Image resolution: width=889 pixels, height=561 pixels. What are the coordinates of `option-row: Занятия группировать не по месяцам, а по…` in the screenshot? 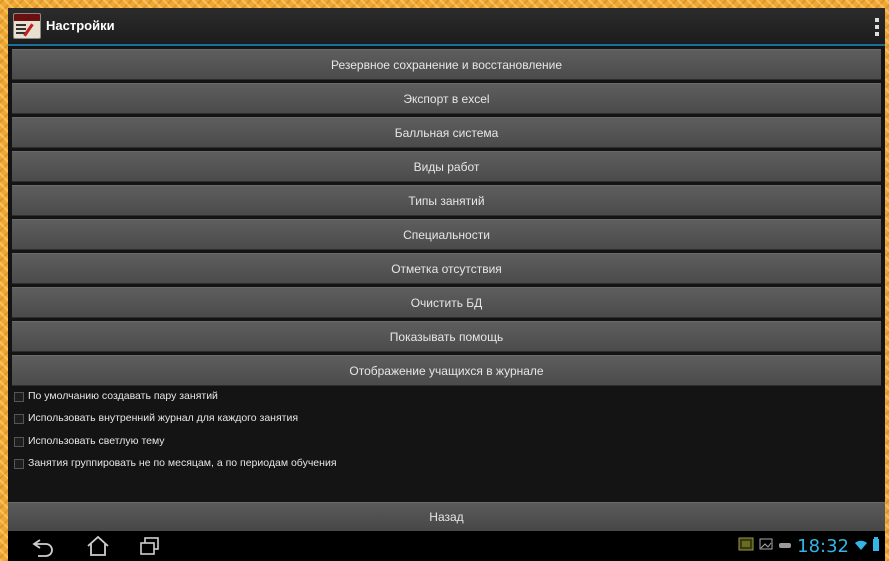 It's located at (444, 466).